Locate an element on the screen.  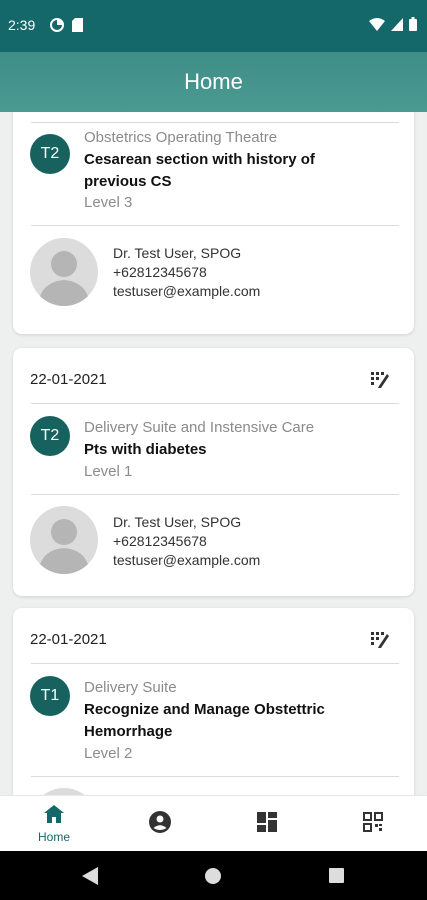
nav-qr is located at coordinates (373, 824).